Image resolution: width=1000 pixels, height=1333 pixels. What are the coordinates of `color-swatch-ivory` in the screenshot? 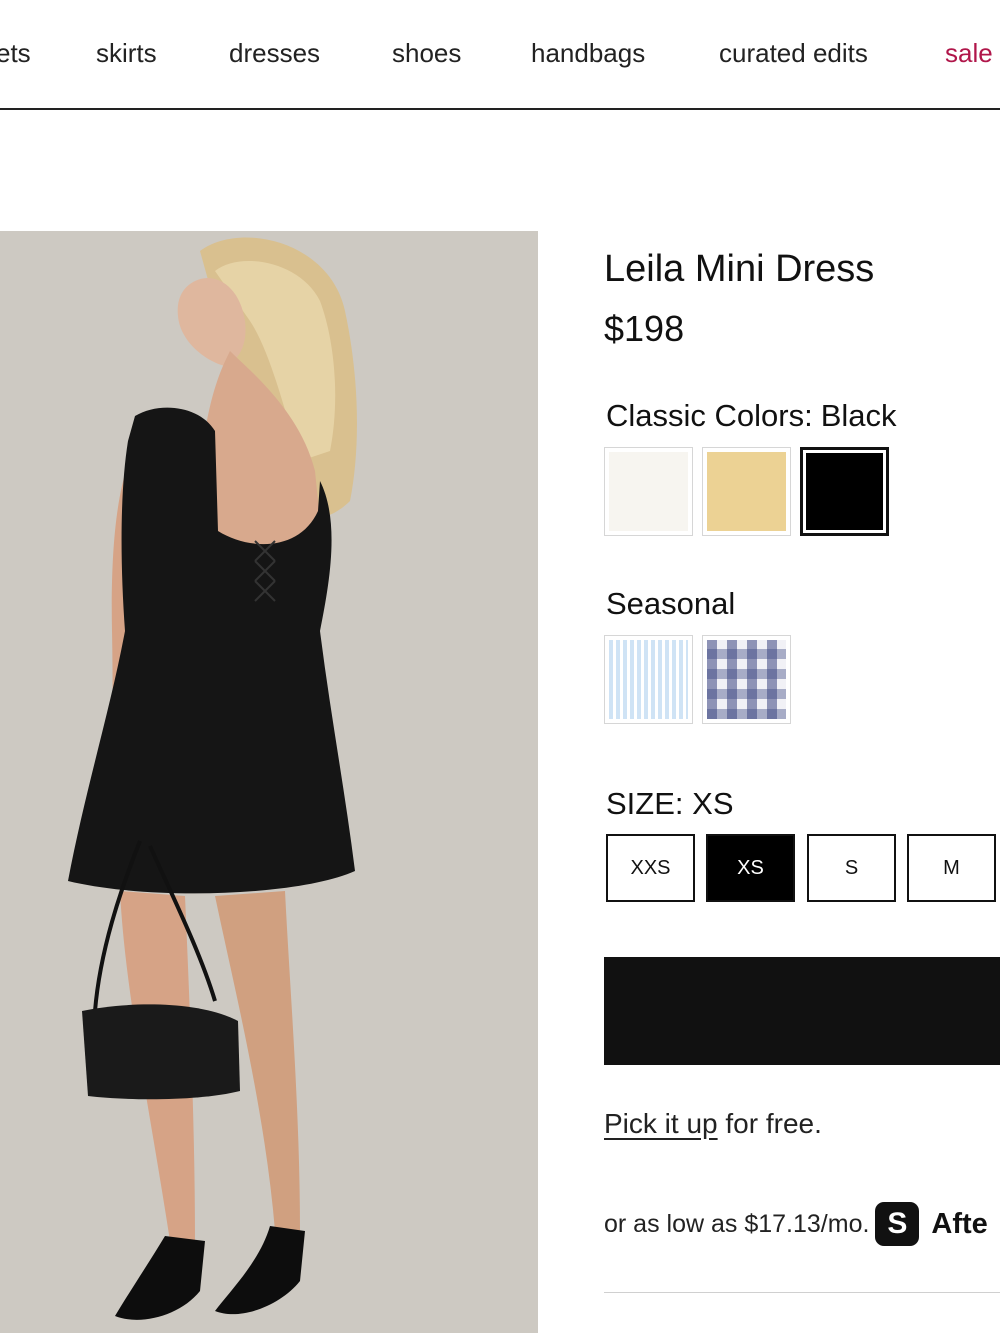 It's located at (648, 491).